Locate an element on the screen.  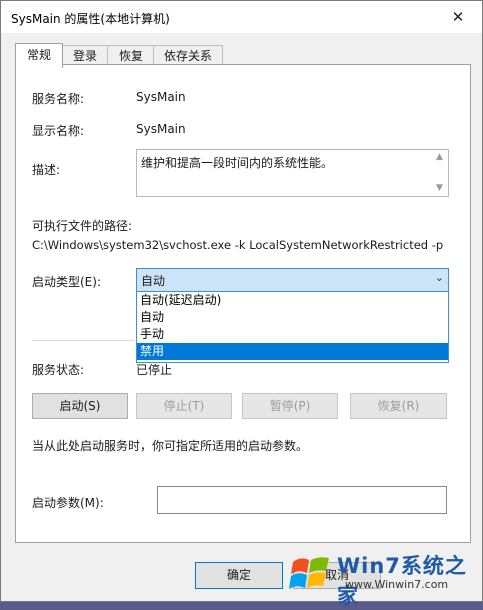
tab-logon: 登录 is located at coordinates (85, 55).